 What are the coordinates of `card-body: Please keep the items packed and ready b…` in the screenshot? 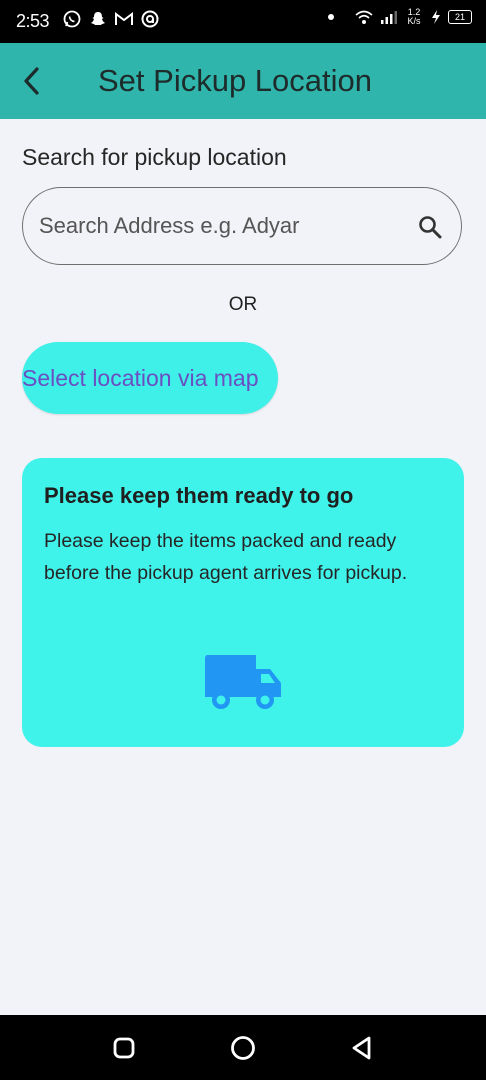 It's located at (226, 557).